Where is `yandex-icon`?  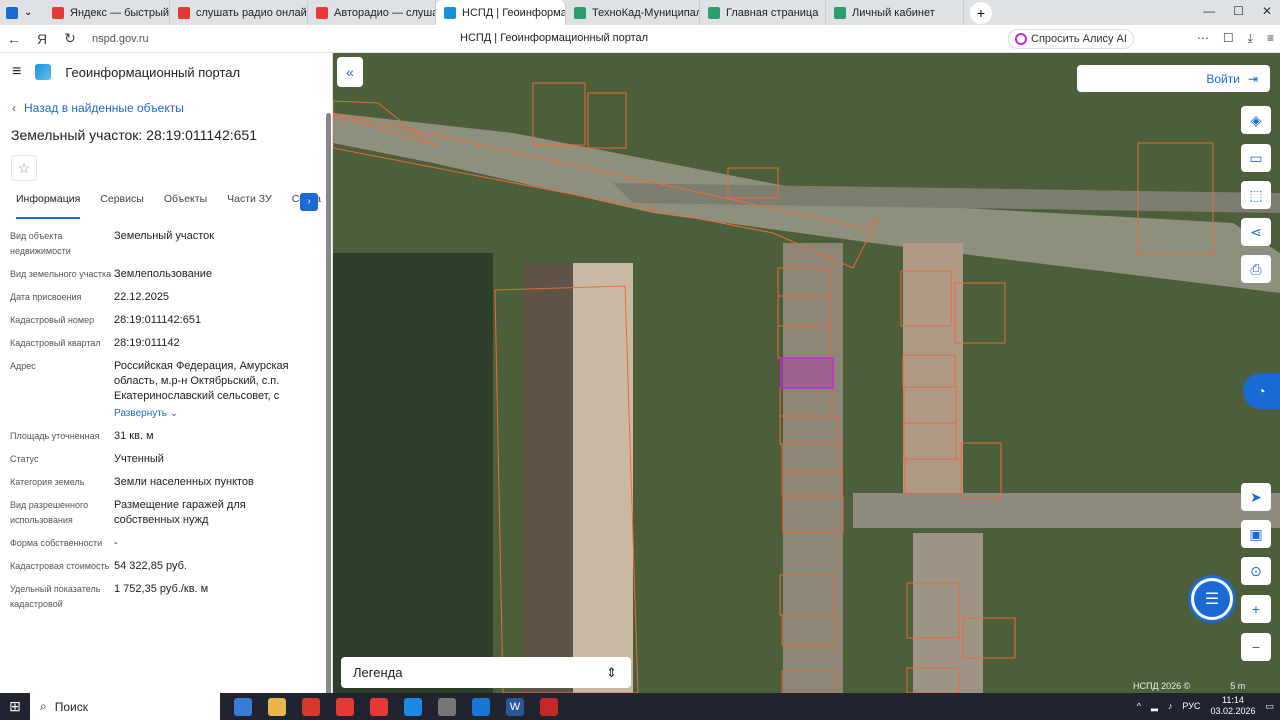
yandex-icon is located at coordinates (379, 706).